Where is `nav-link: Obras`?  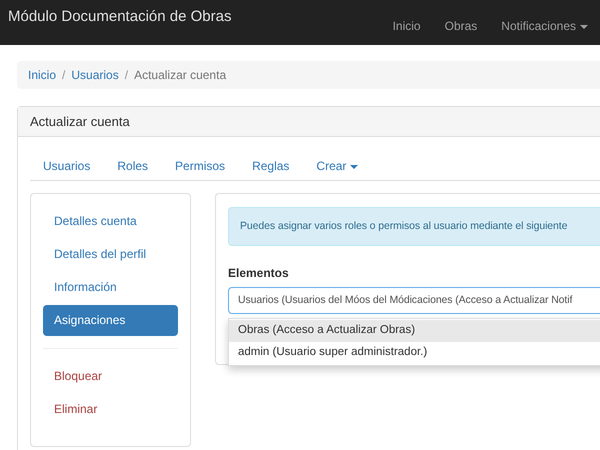
nav-link: Obras is located at coordinates (461, 26).